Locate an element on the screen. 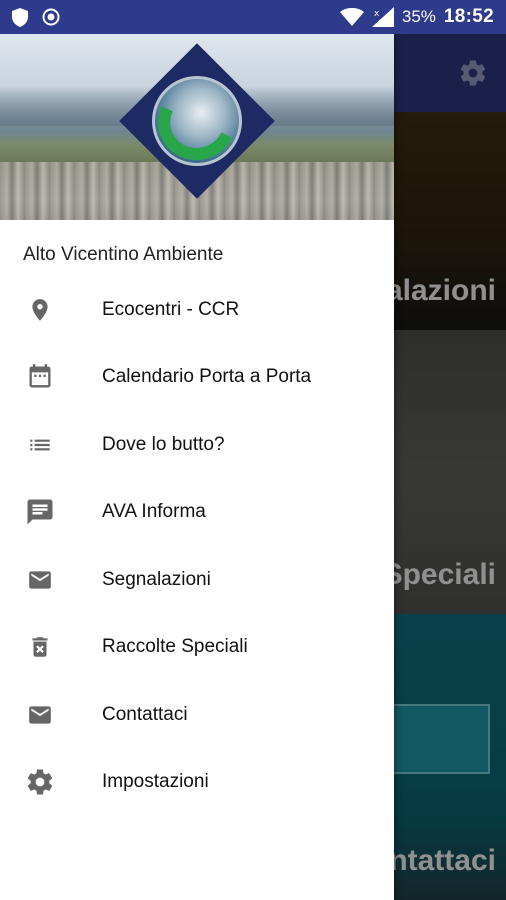  menu-item-impostazioni: Impostazioni is located at coordinates (197, 783).